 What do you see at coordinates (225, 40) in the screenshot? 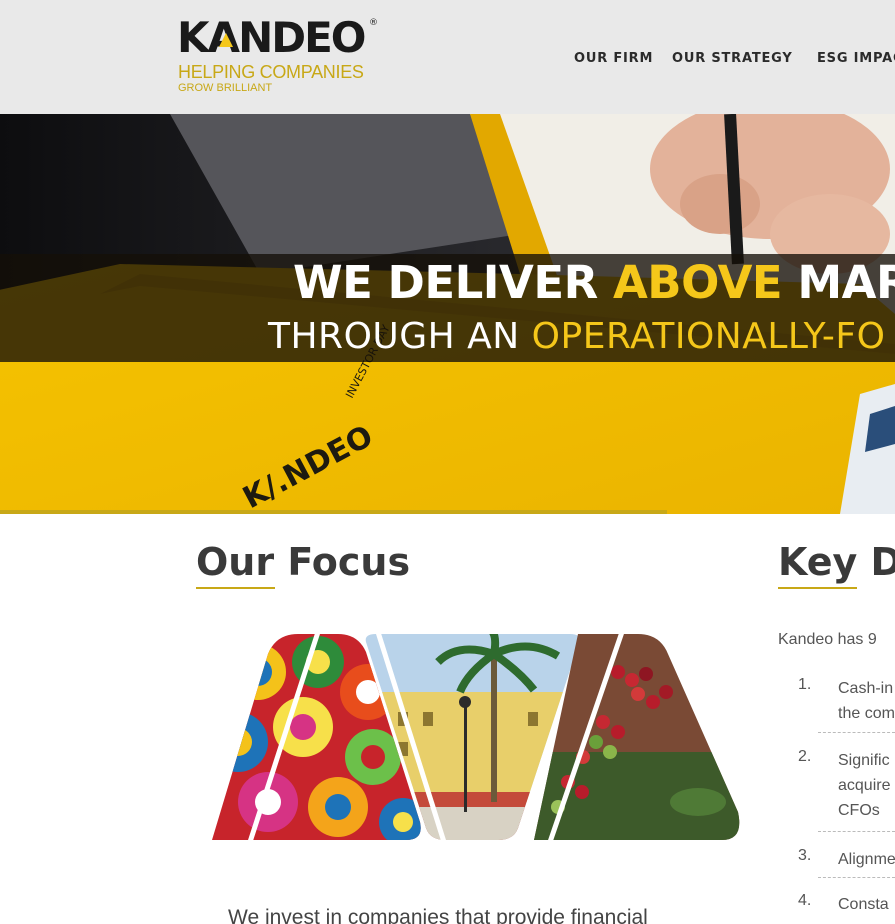
I see `logo-a-accent-icon` at bounding box center [225, 40].